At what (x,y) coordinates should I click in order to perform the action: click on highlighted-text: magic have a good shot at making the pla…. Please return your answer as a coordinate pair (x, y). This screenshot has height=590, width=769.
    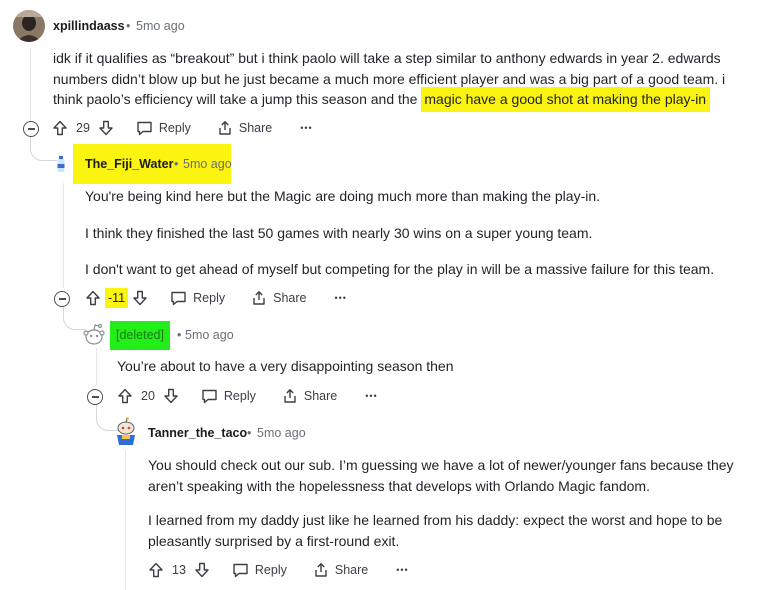
    Looking at the image, I should click on (566, 99).